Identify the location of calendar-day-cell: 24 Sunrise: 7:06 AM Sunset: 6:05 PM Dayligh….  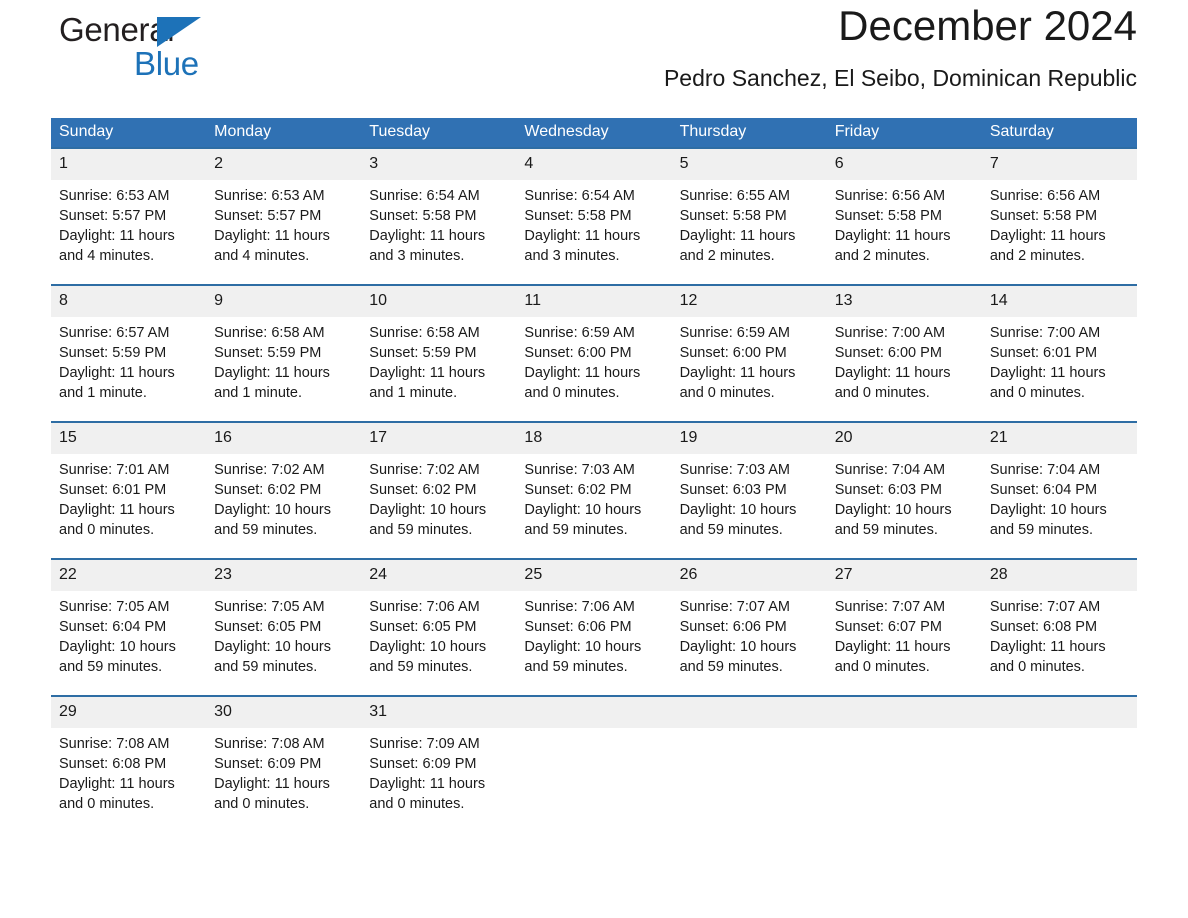
(439, 627).